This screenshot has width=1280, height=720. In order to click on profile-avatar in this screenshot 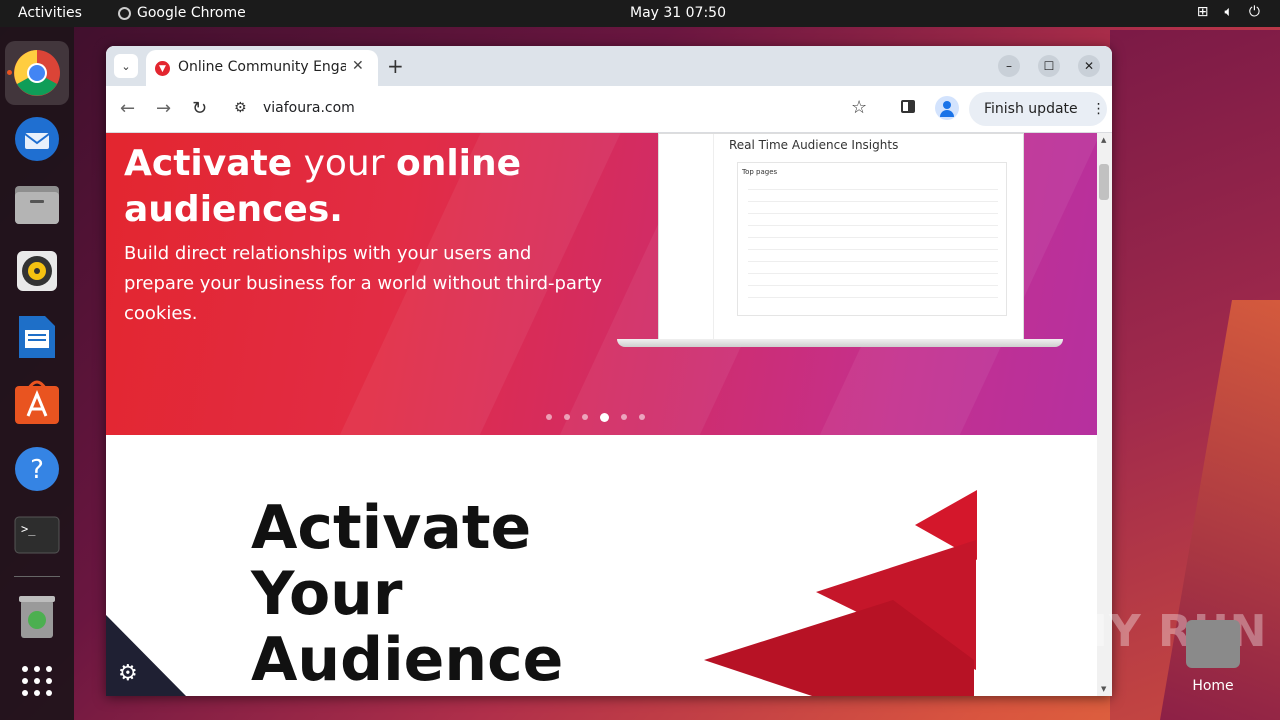, I will do `click(947, 108)`.